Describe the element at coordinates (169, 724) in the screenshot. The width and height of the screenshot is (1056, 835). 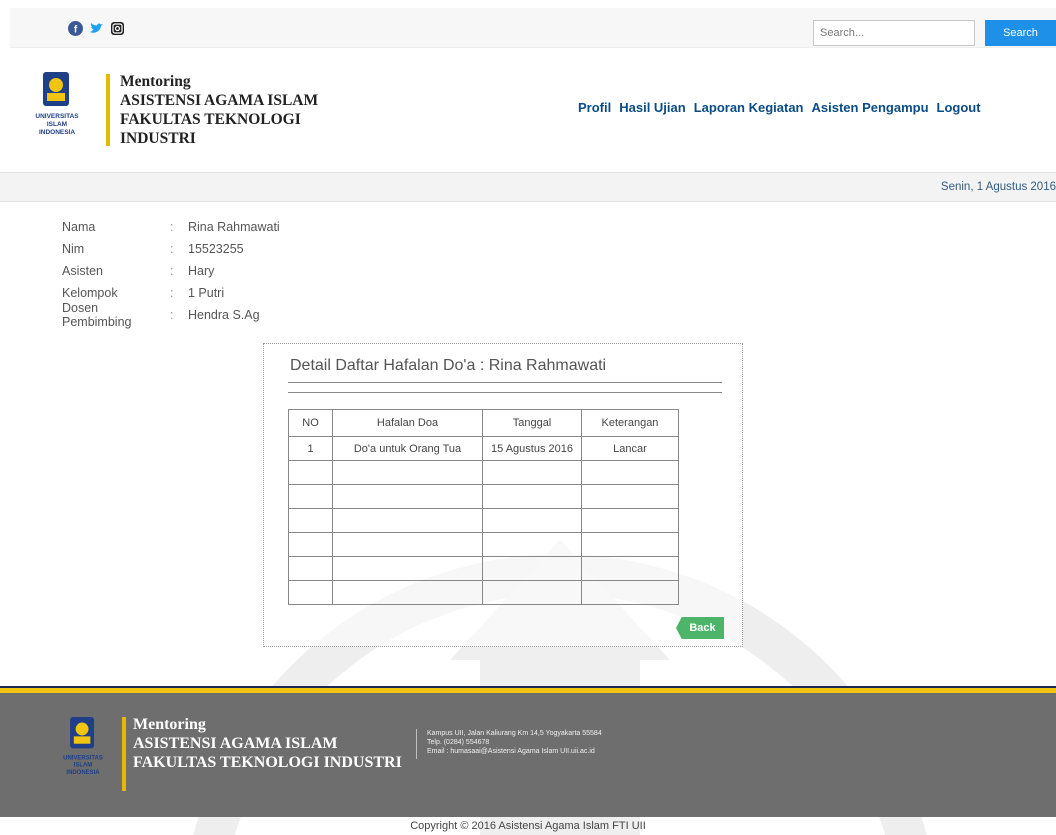
I see `footer-title-line1: Mentoring` at that location.